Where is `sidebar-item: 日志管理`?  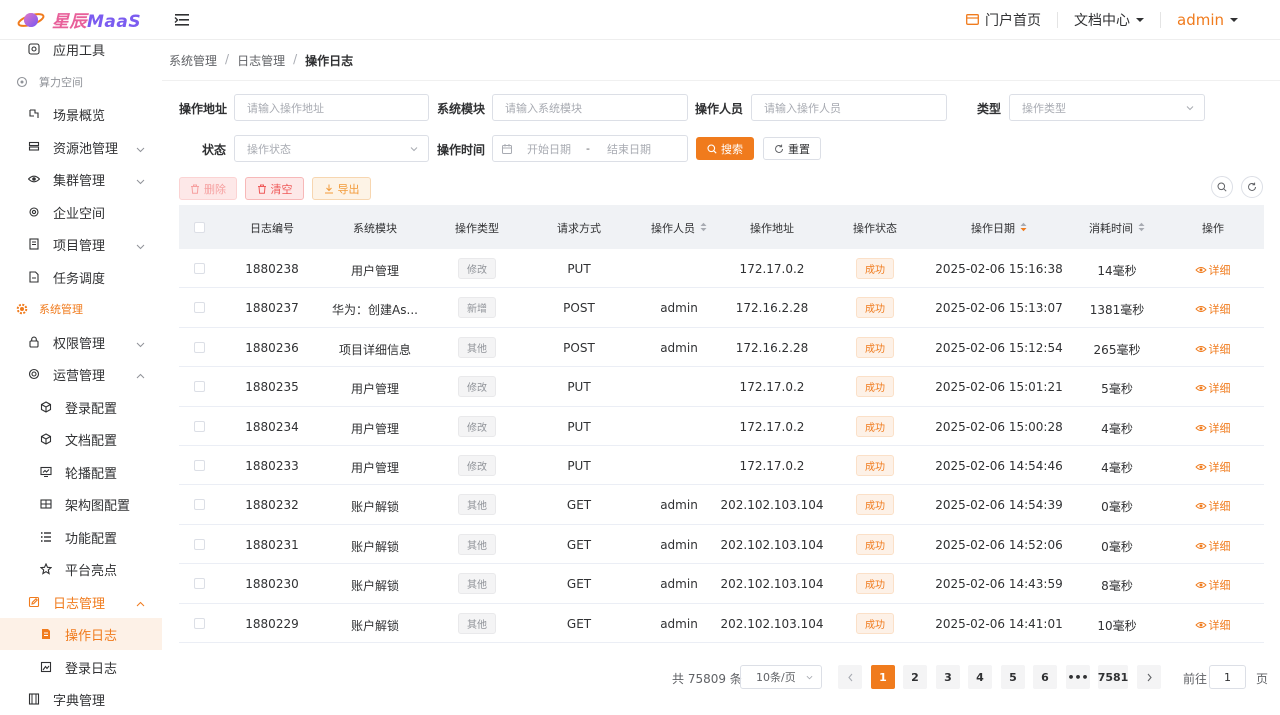 sidebar-item: 日志管理 is located at coordinates (81, 602).